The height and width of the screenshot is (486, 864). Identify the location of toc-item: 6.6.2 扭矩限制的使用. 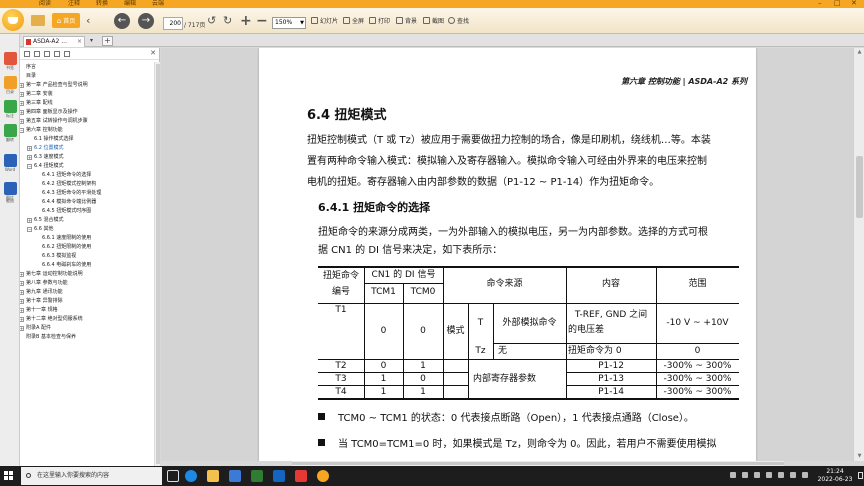
(87, 247).